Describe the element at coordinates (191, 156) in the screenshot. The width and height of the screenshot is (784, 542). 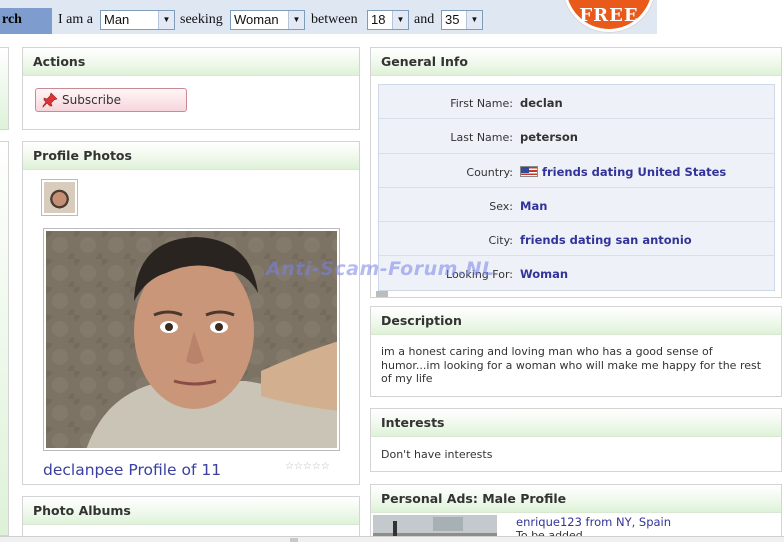
I see `profile-photos-header: Profile Photos` at that location.